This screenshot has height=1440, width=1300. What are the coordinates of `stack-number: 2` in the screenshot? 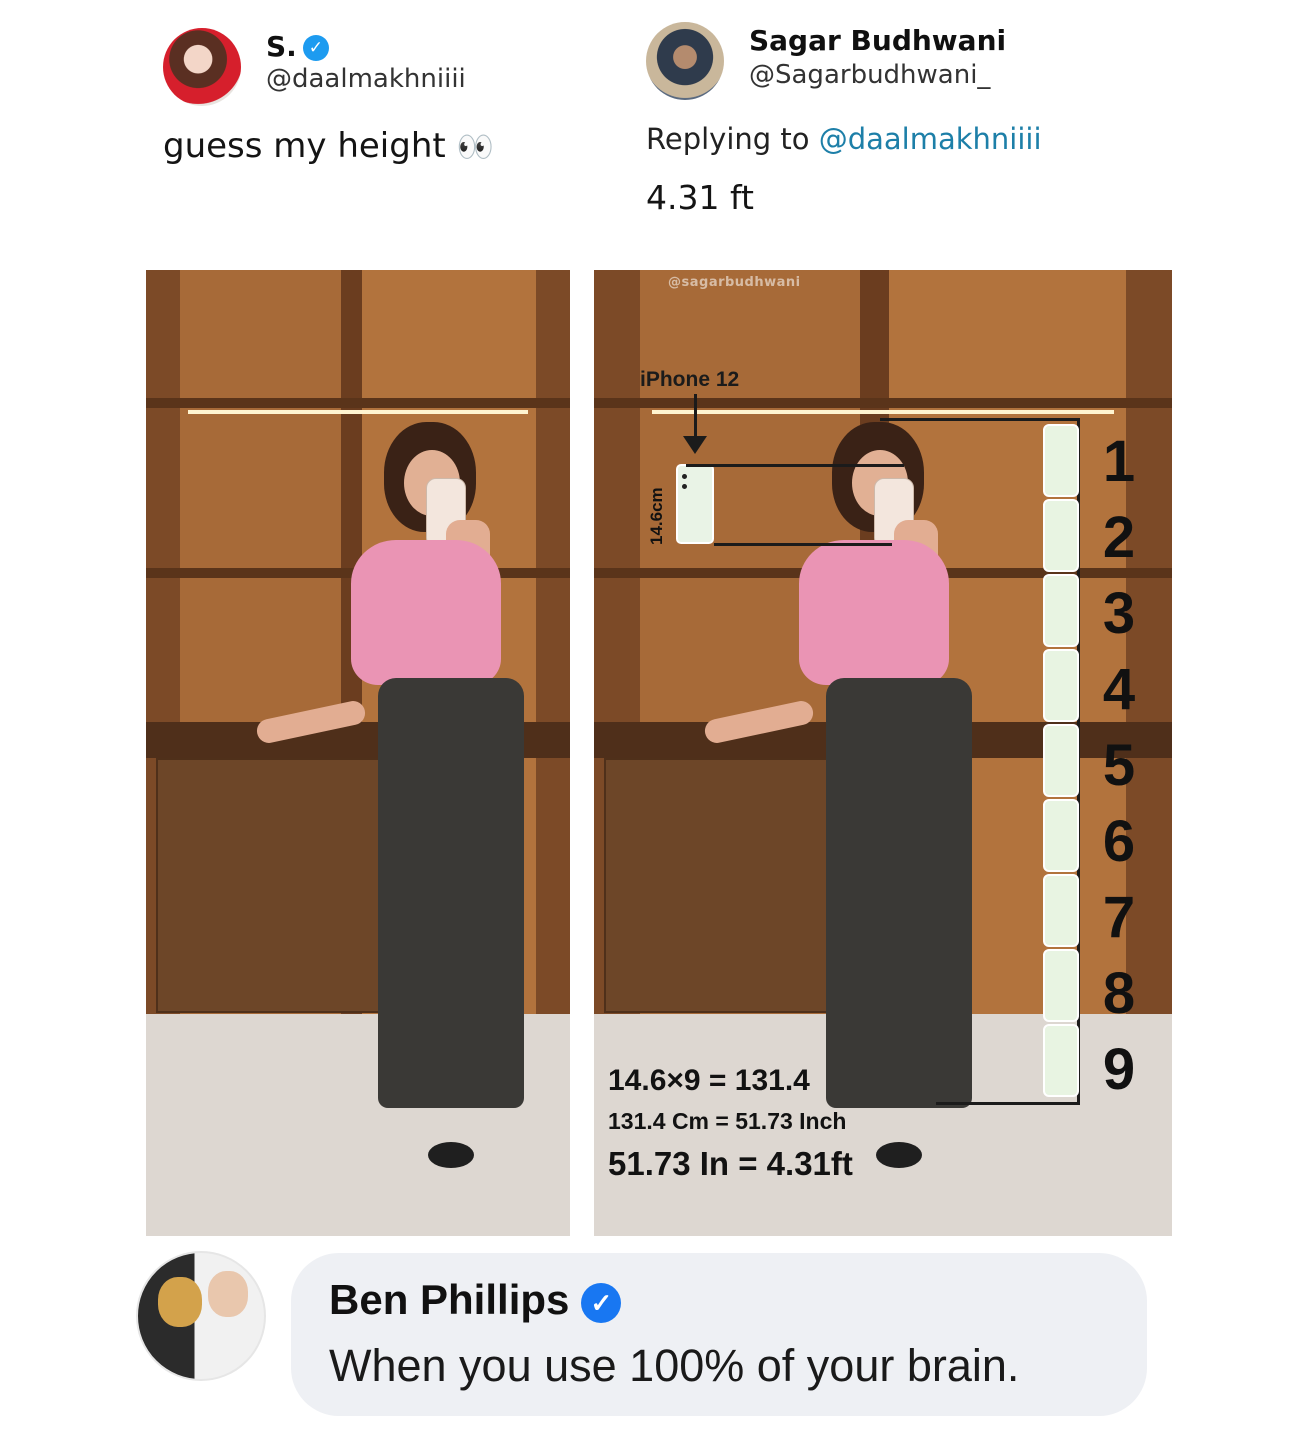 It's located at (1119, 537).